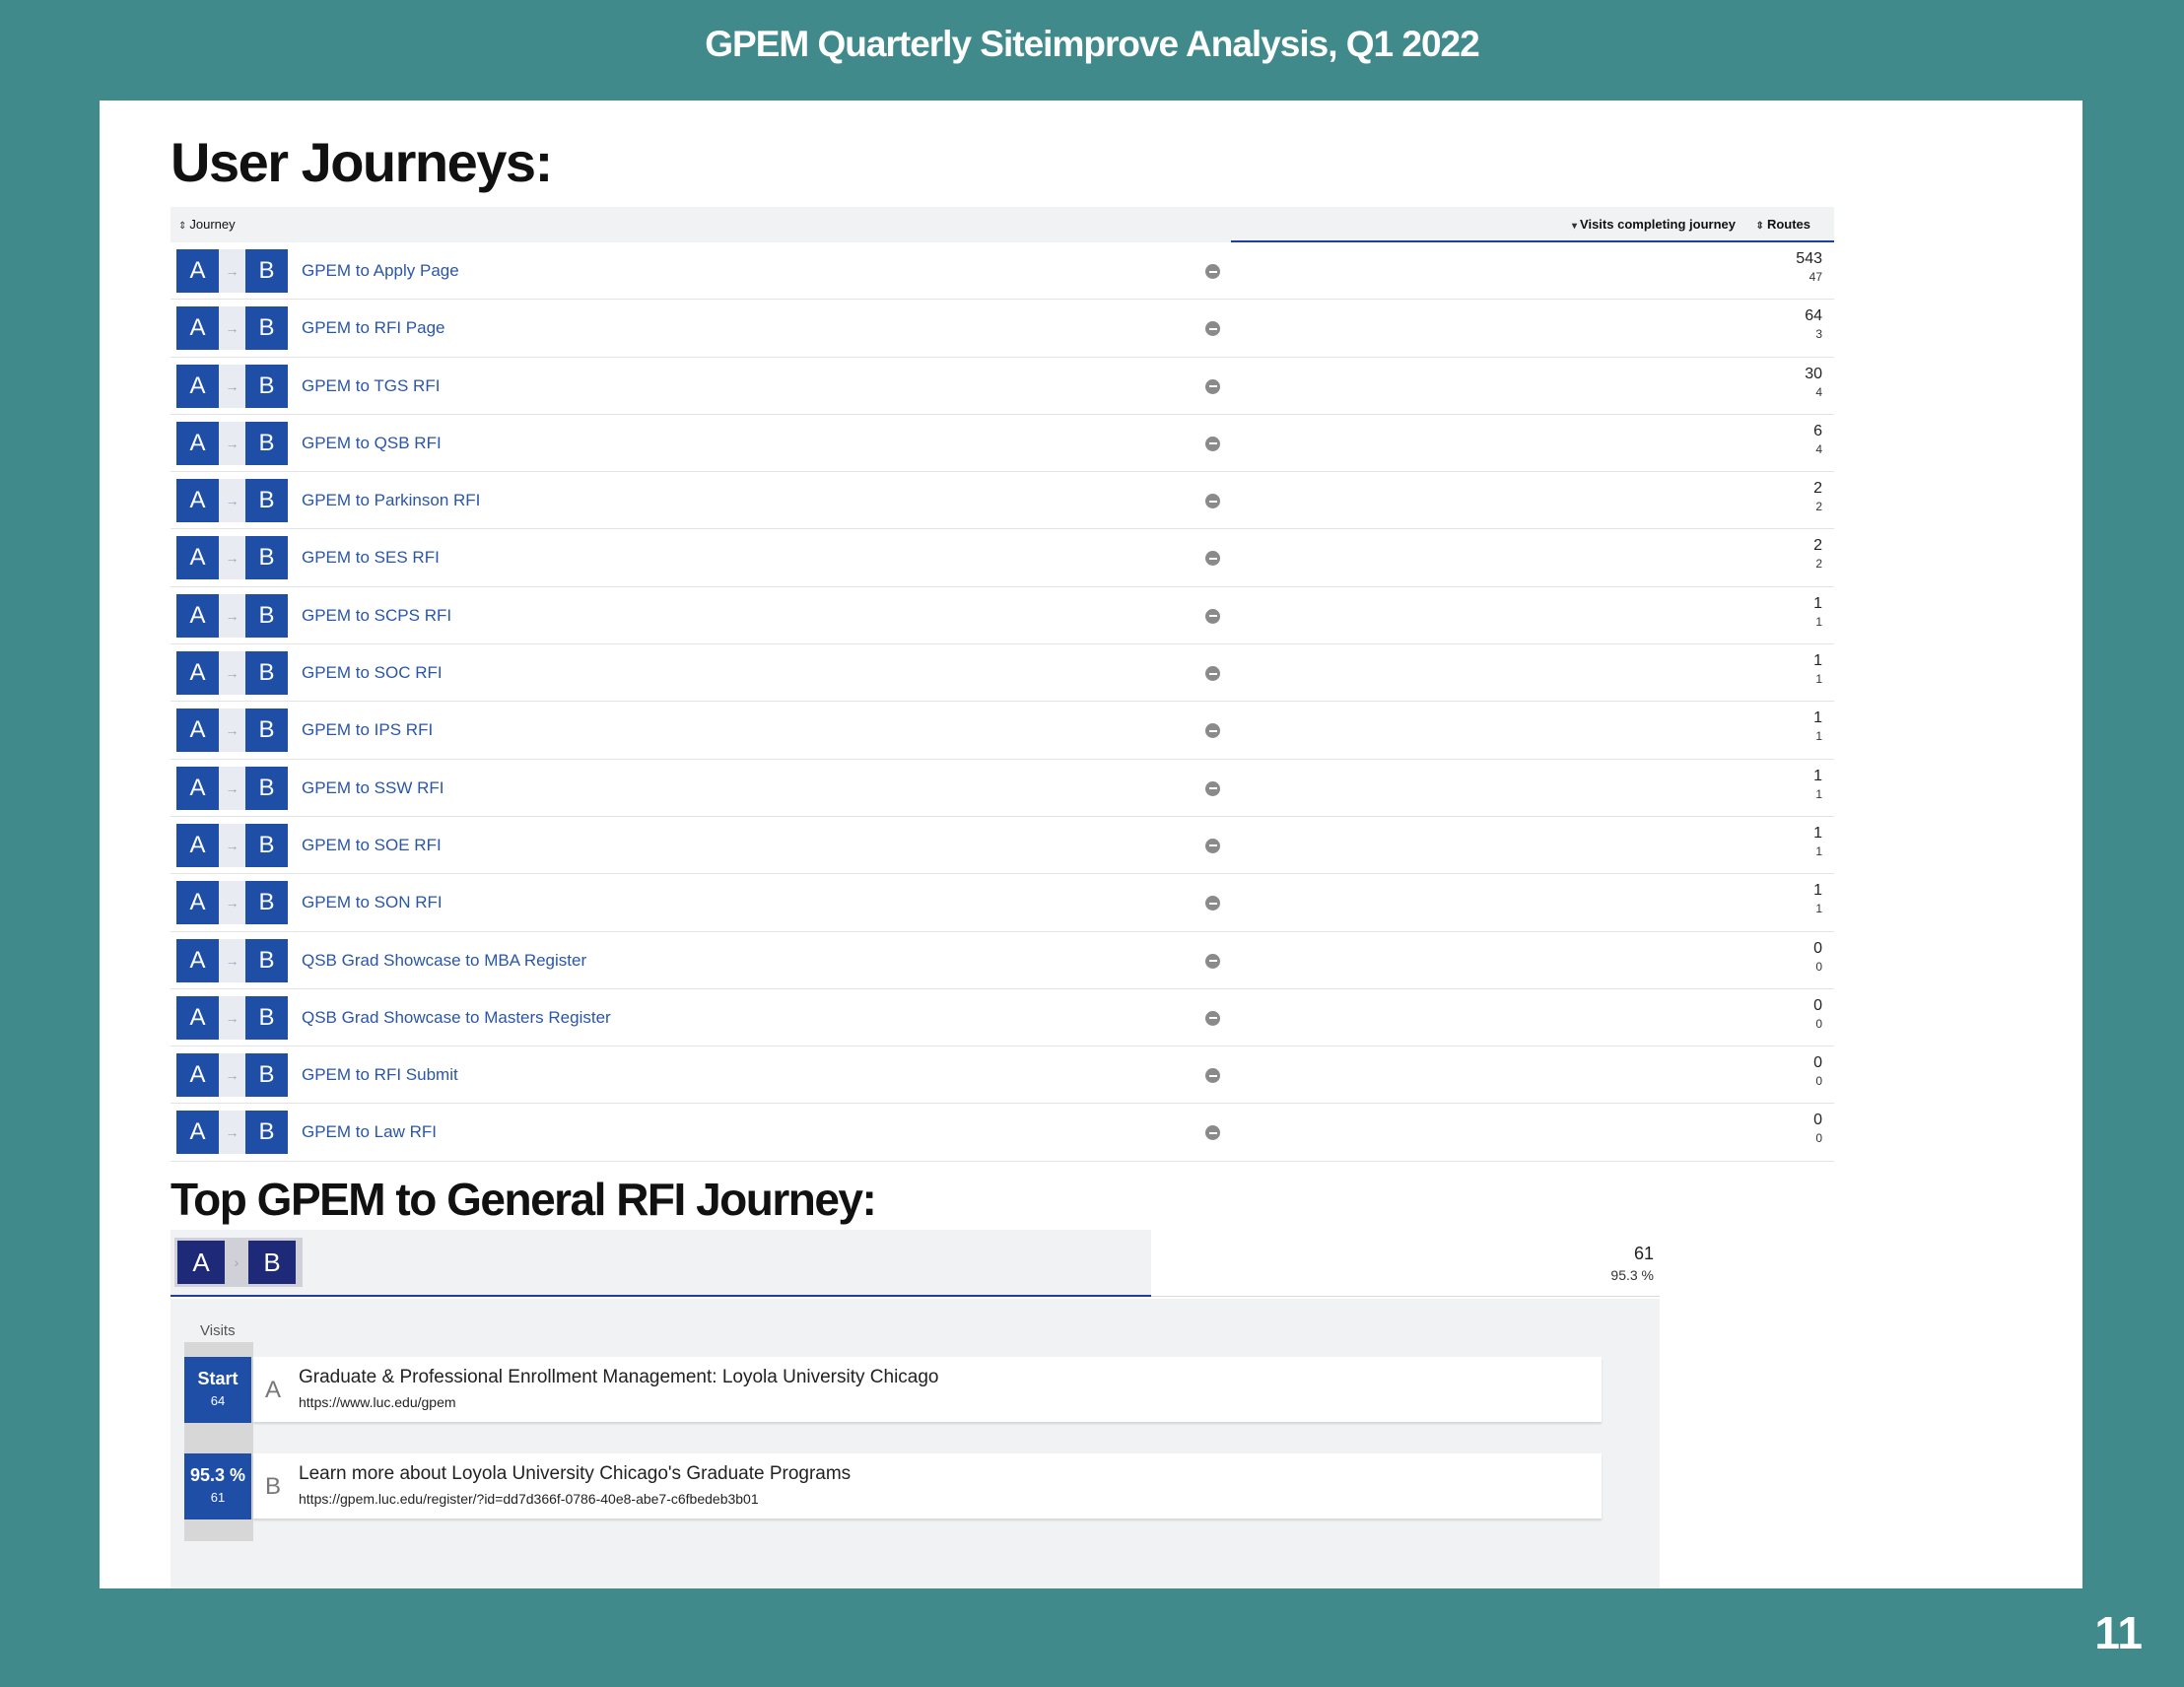 The width and height of the screenshot is (2184, 1687). Describe the element at coordinates (1002, 271) in the screenshot. I see `table-row: A → B GPEM to Apply Page 543 47` at that location.